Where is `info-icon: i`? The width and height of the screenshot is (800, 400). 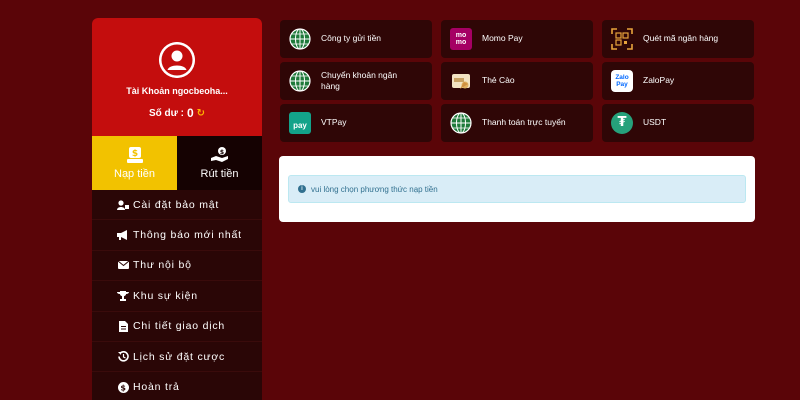
info-icon: i is located at coordinates (302, 189).